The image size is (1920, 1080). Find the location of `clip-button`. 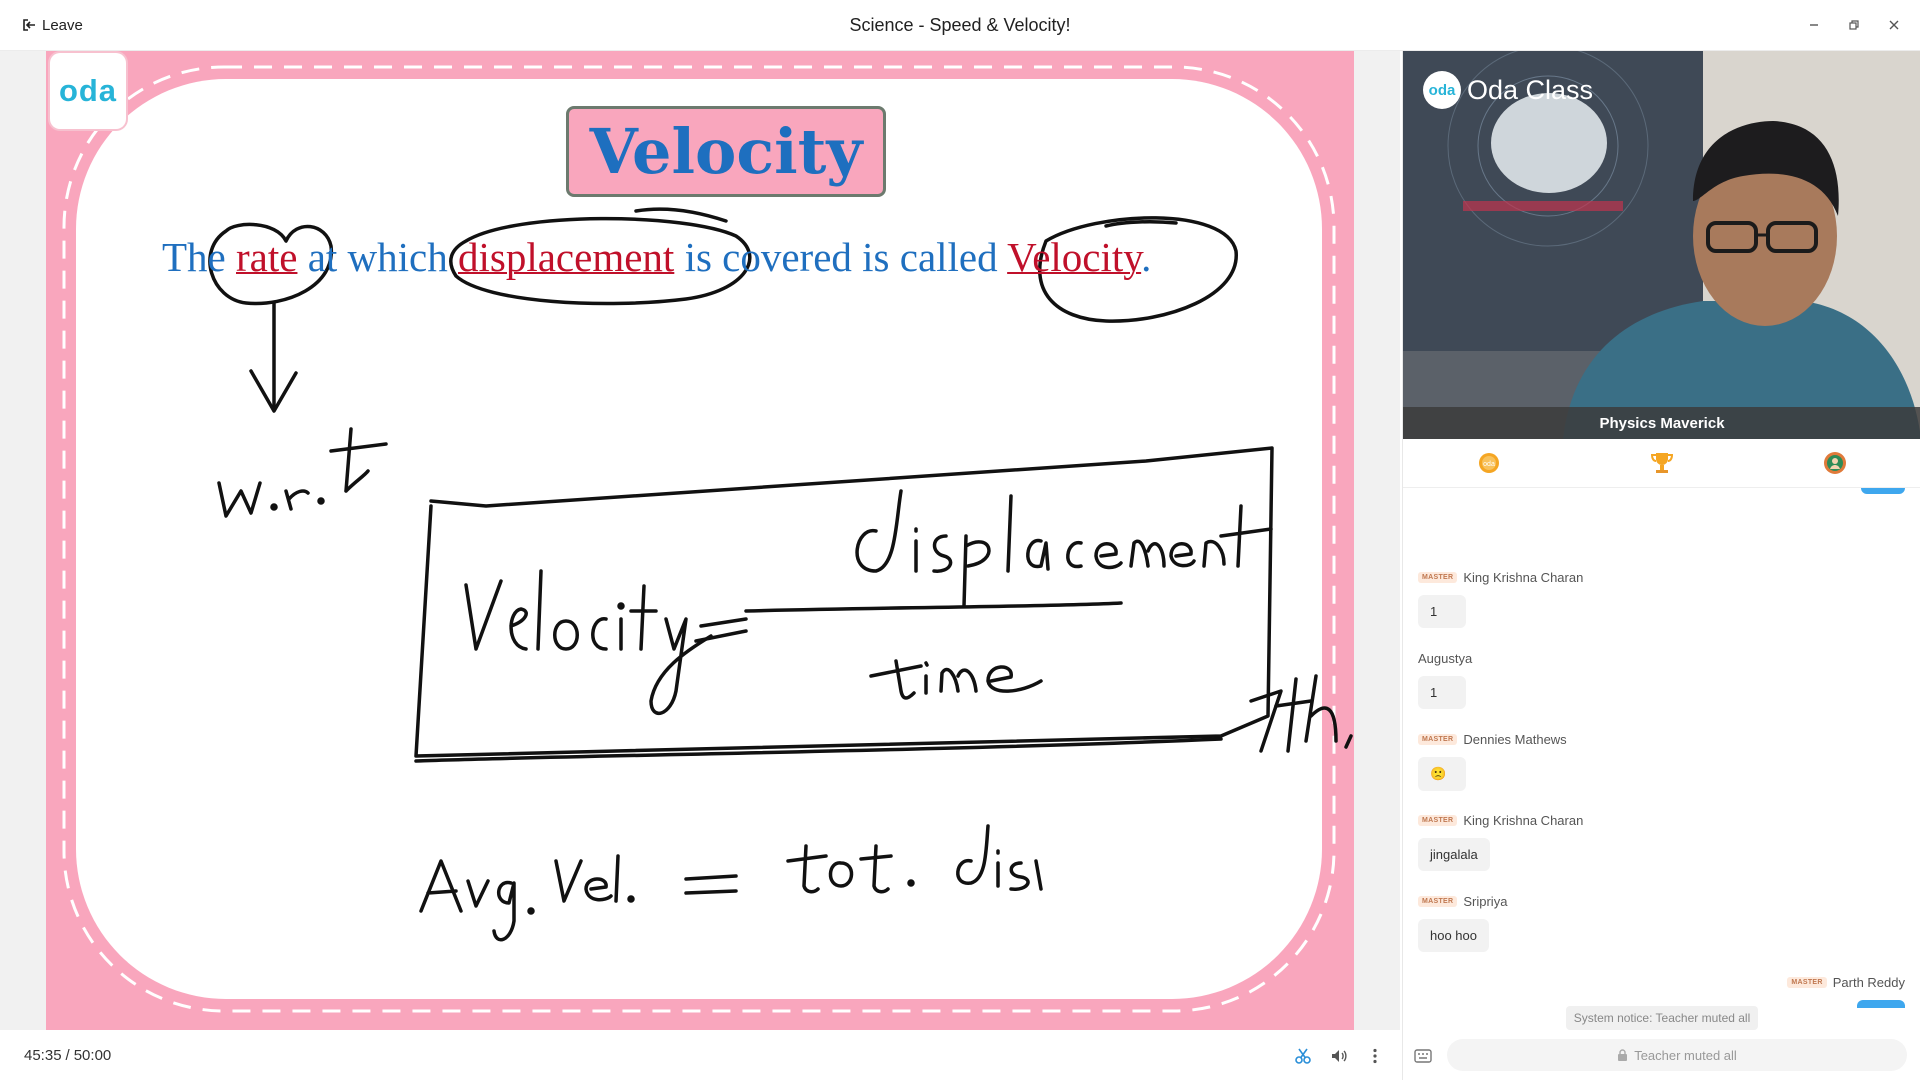

clip-button is located at coordinates (1303, 1056).